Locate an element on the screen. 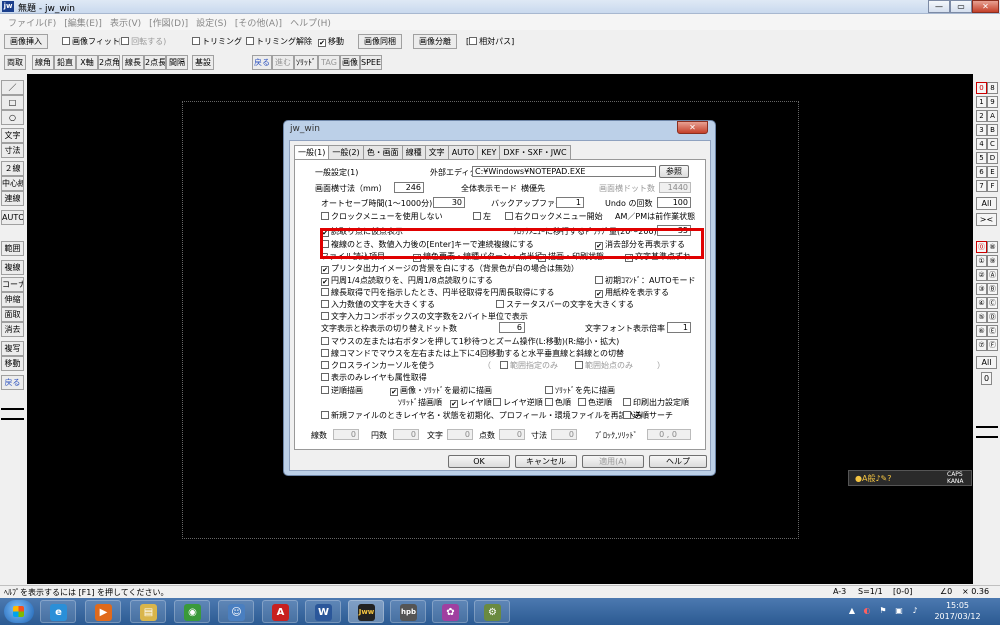 The image size is (1000, 625). text-tool: 文字 is located at coordinates (12, 135).